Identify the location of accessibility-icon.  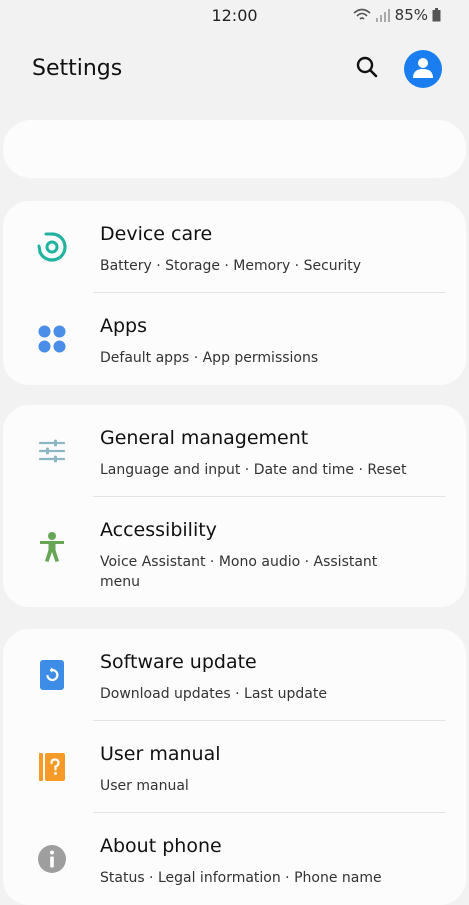
(52, 547).